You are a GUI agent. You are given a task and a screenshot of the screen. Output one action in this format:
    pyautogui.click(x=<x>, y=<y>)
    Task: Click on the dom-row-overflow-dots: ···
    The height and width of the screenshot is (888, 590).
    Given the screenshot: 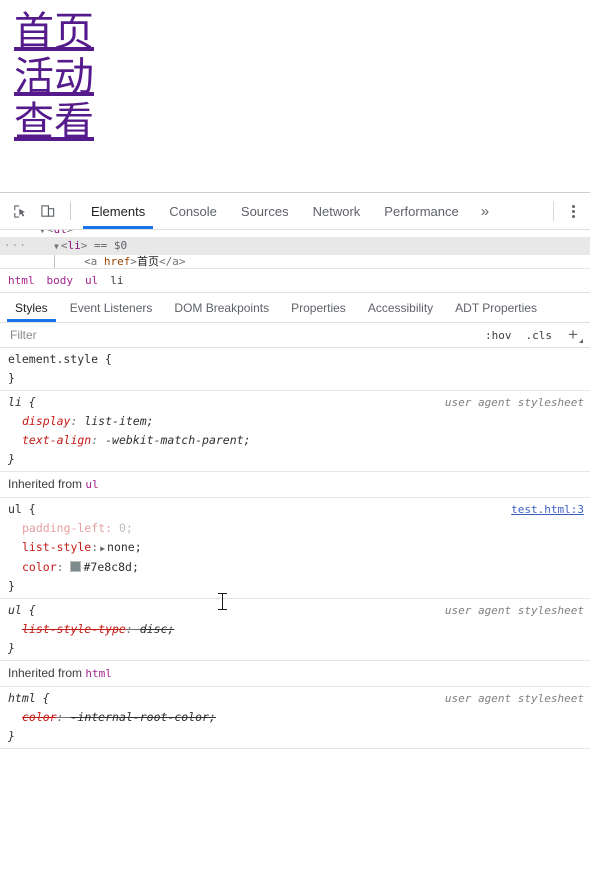 What is the action you would take?
    pyautogui.click(x=15, y=246)
    